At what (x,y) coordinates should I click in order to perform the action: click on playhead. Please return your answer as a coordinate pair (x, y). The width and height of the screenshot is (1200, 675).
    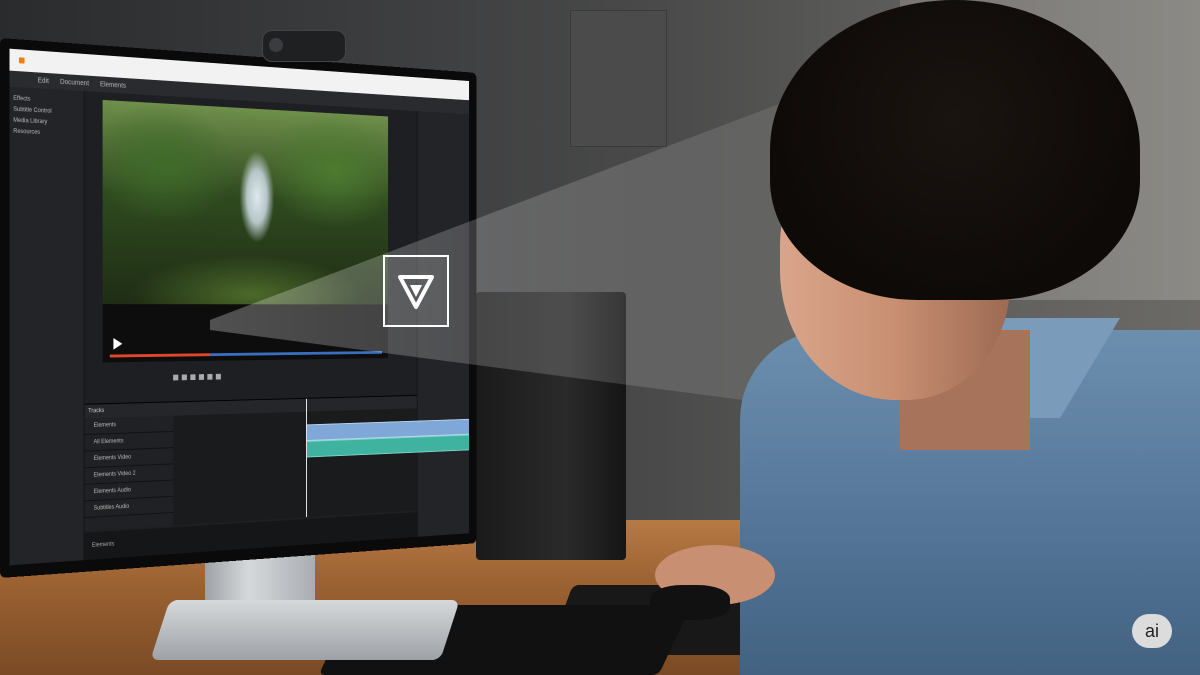
    Looking at the image, I should click on (306, 458).